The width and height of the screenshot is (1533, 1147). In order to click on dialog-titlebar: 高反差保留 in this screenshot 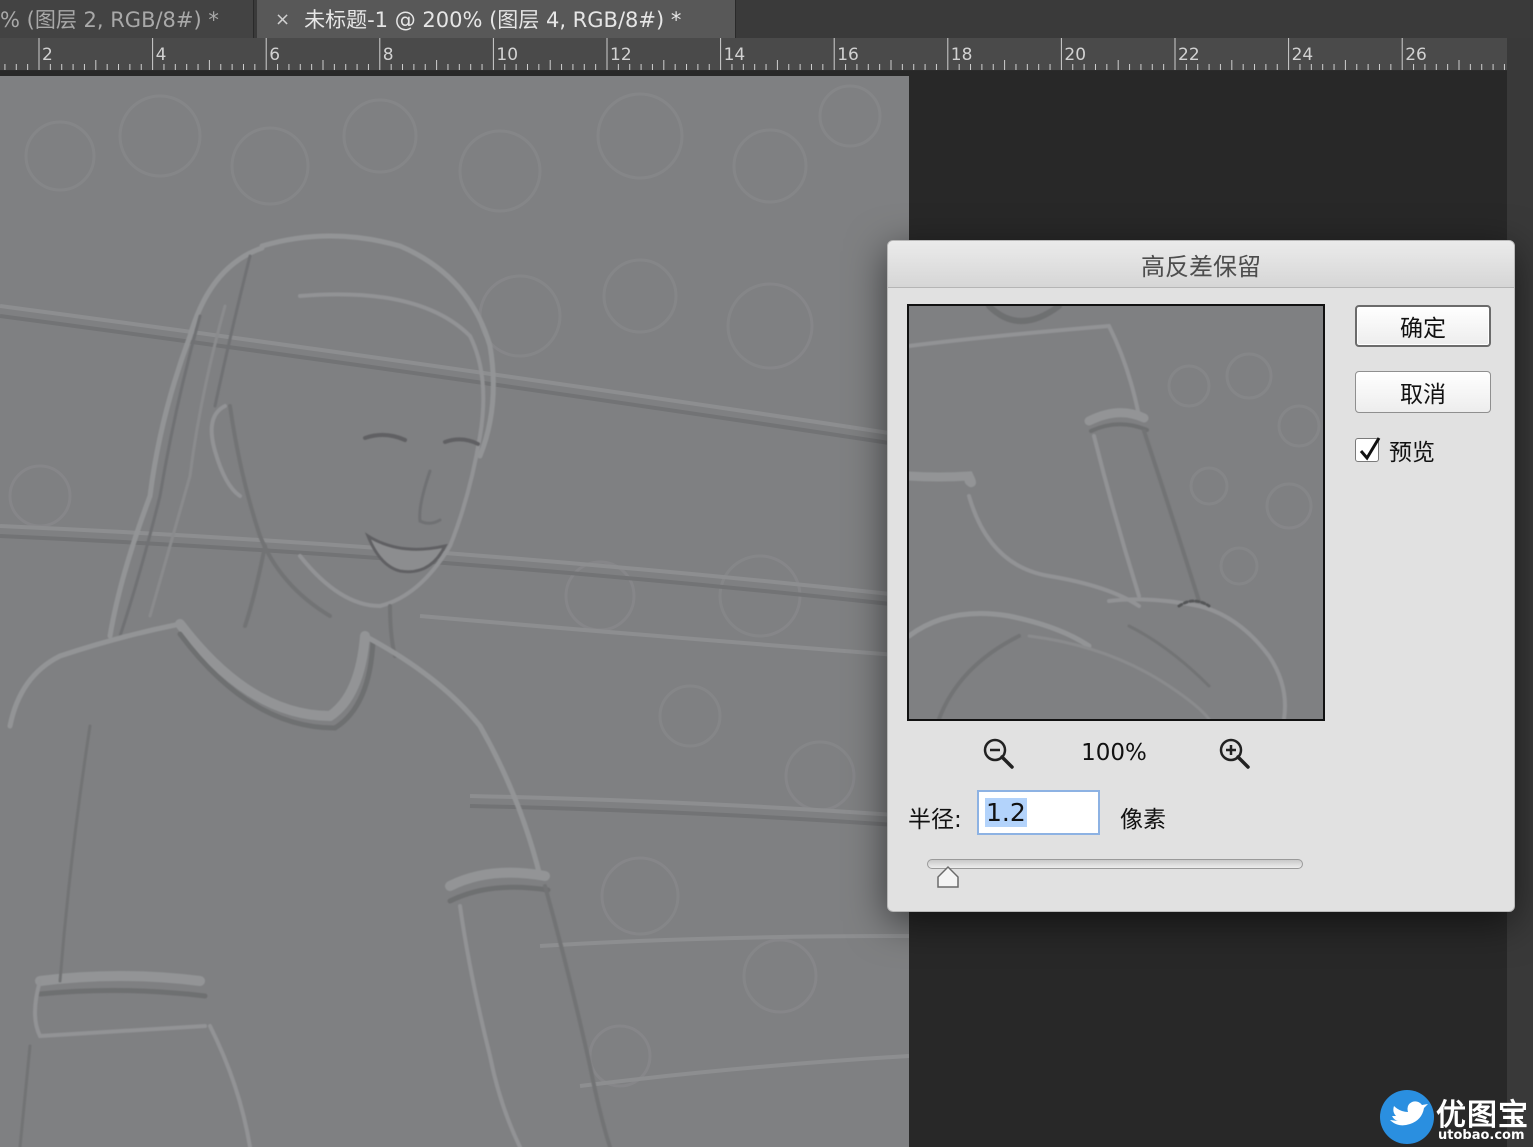, I will do `click(1201, 264)`.